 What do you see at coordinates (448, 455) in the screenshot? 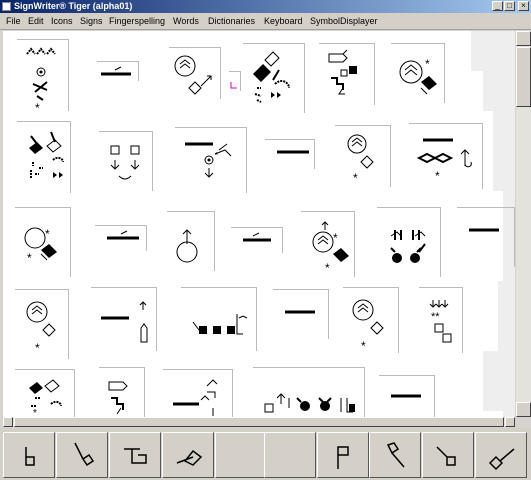
I see `handshape-square-angle-icon` at bounding box center [448, 455].